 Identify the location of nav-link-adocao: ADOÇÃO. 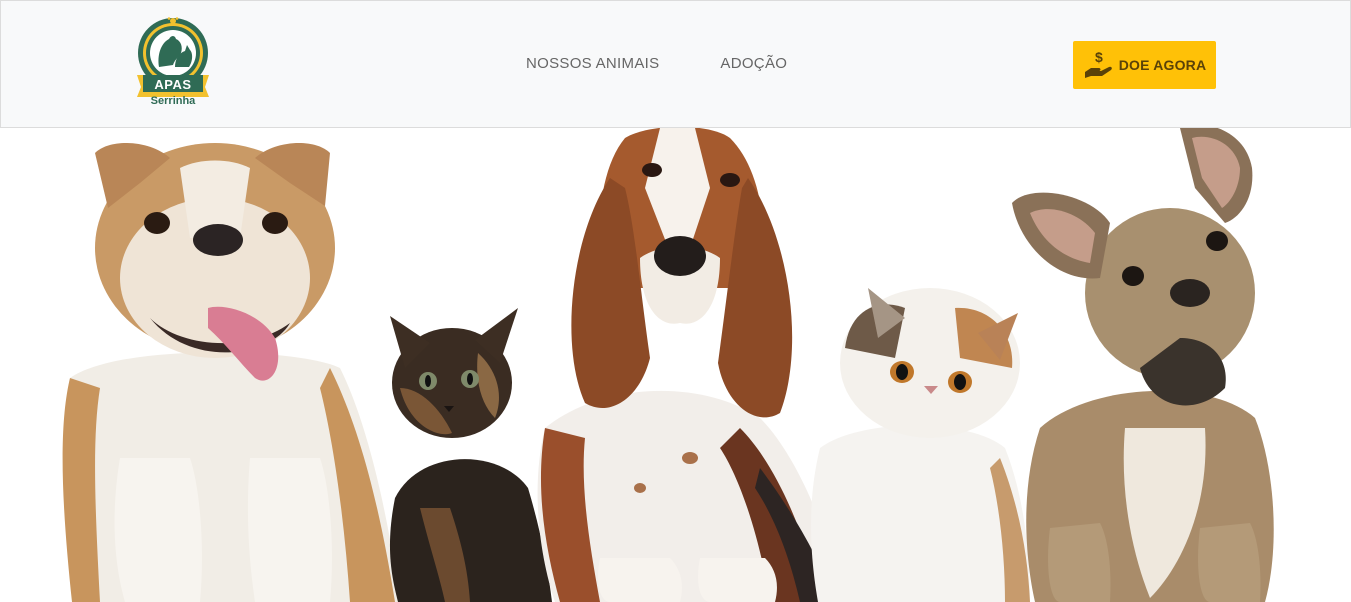
(753, 63).